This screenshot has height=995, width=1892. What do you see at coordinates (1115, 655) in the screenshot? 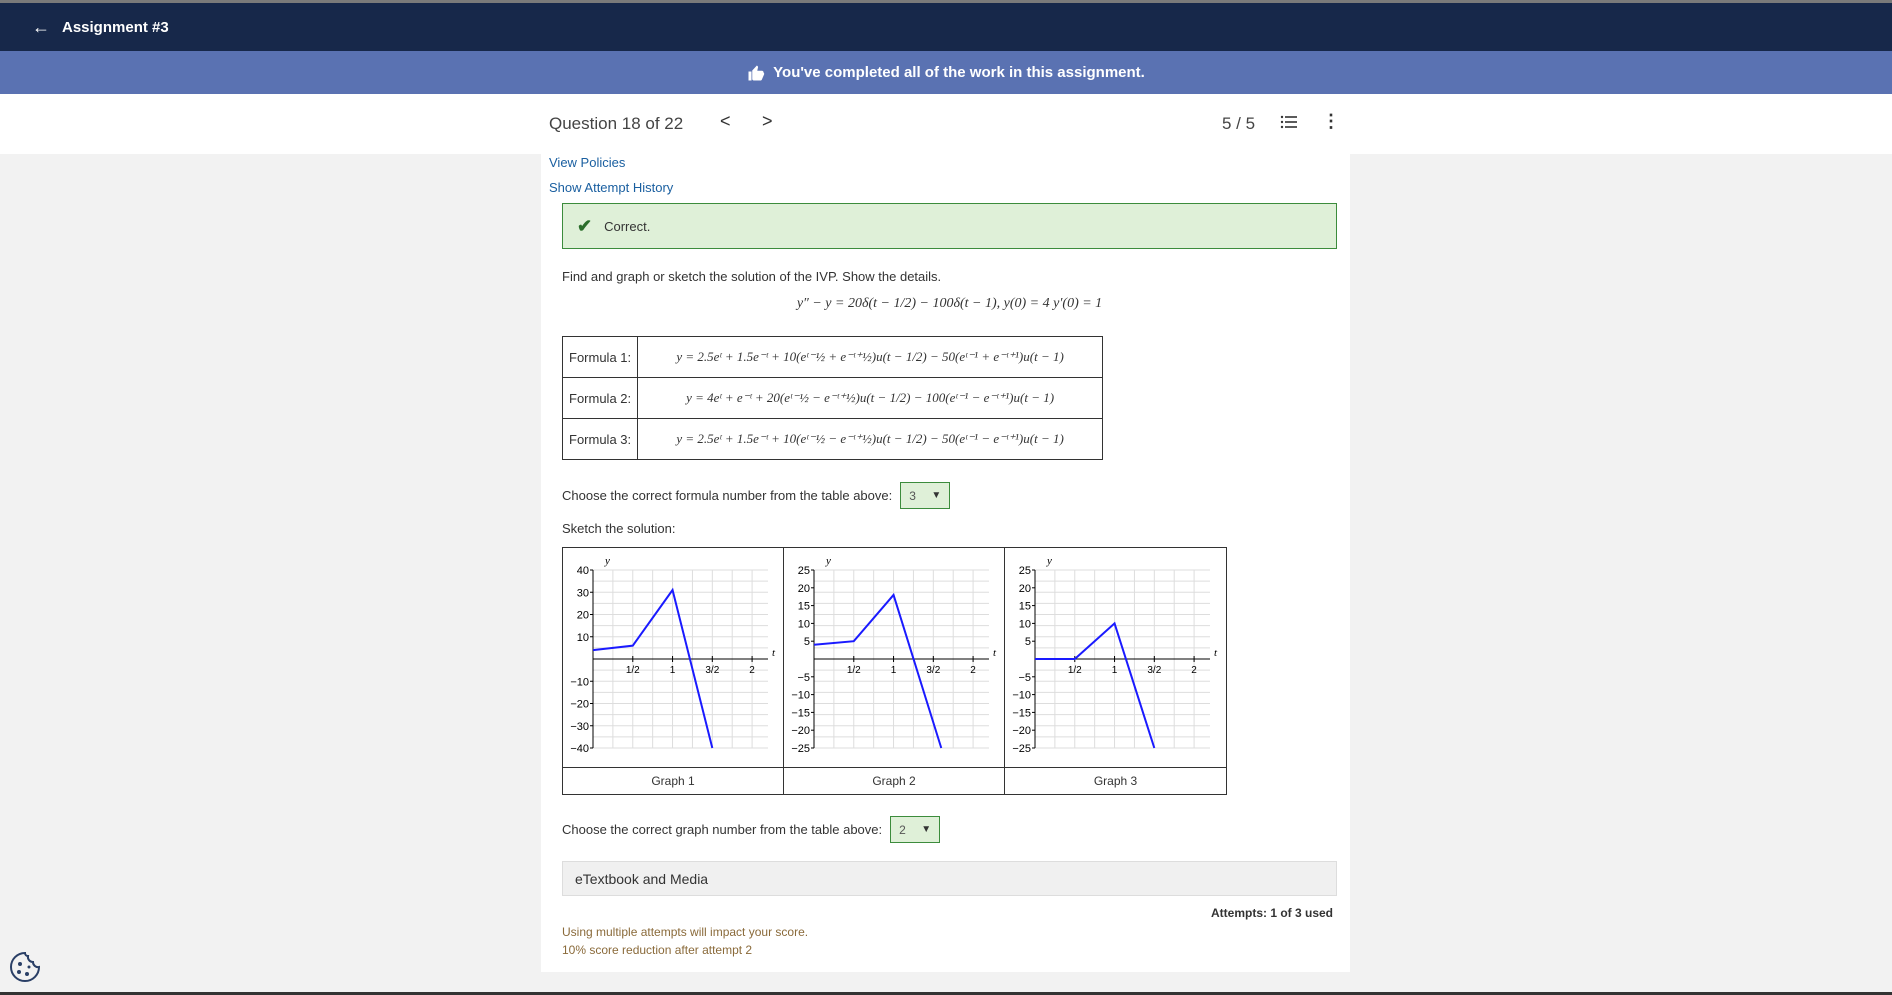
I see `graph-3-plot: y t 25 20 15 10 5 −5 −10 −15 −20 −25 1/2 1 3/2 2` at bounding box center [1115, 655].